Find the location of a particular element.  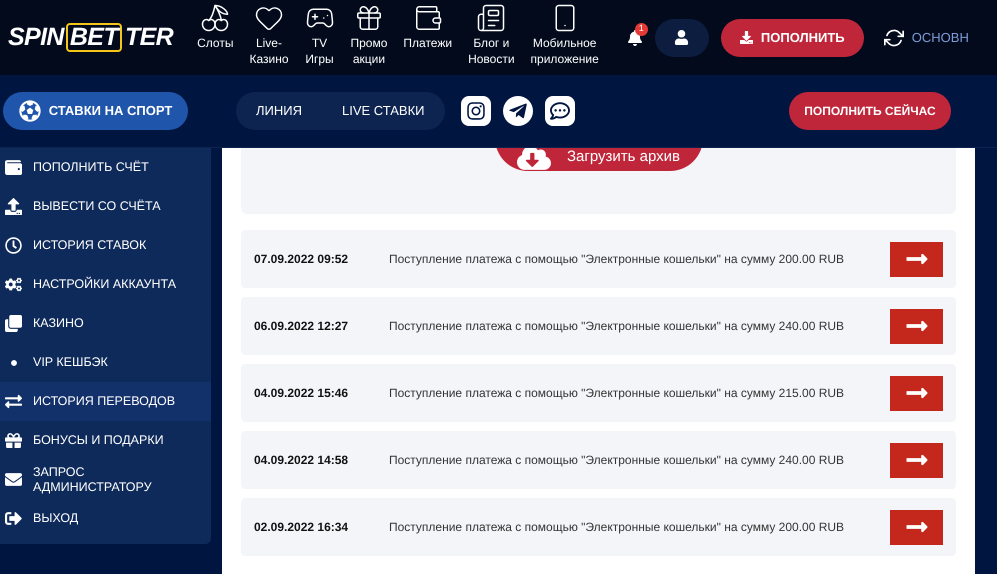

transaction-date: 04.09.2022 15:46 is located at coordinates (302, 393).